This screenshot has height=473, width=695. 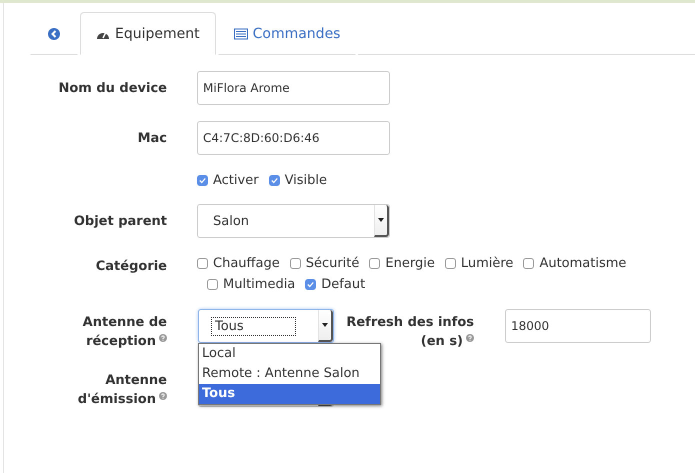 I want to click on dropdown-option: Local, so click(x=289, y=354).